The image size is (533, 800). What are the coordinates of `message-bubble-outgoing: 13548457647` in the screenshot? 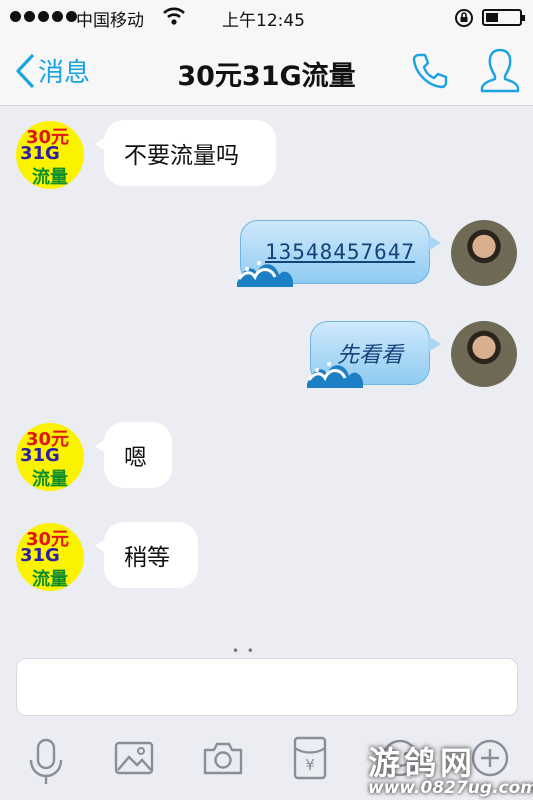 It's located at (339, 253).